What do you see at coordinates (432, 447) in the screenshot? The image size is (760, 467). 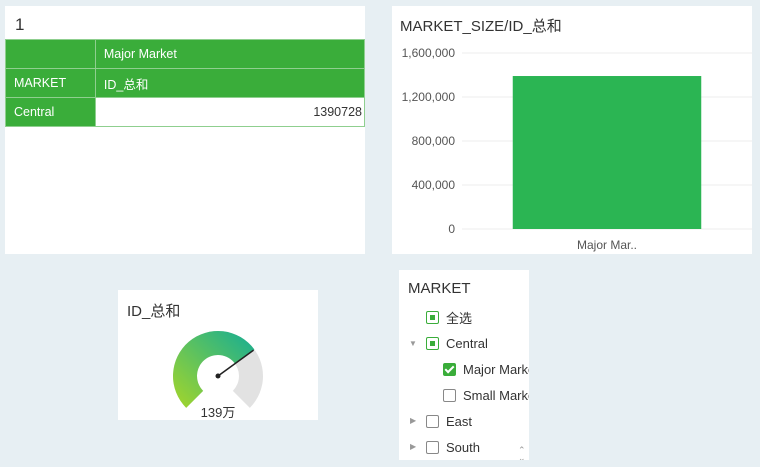 I see `south-checkbox` at bounding box center [432, 447].